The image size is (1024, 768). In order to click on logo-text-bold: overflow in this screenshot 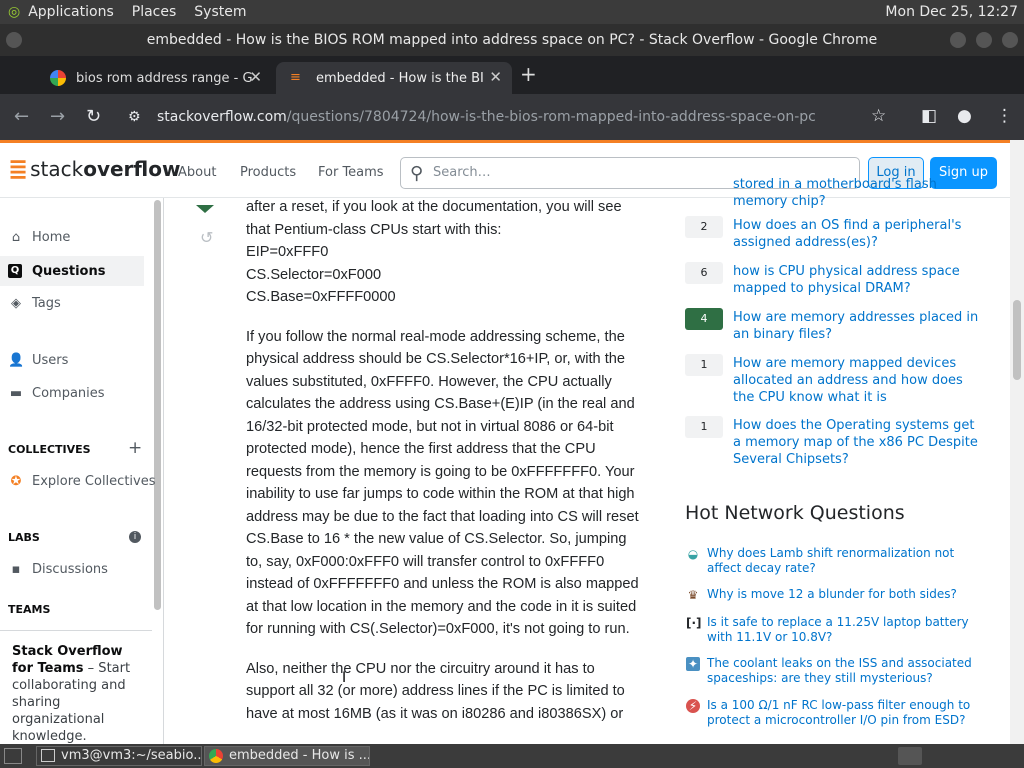, I will do `click(132, 169)`.